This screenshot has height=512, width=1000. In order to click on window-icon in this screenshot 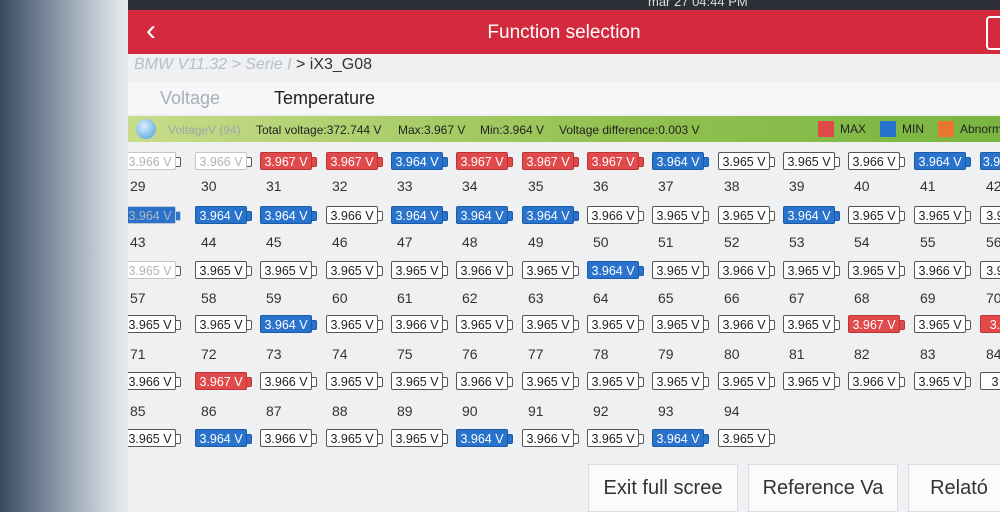, I will do `click(993, 33)`.